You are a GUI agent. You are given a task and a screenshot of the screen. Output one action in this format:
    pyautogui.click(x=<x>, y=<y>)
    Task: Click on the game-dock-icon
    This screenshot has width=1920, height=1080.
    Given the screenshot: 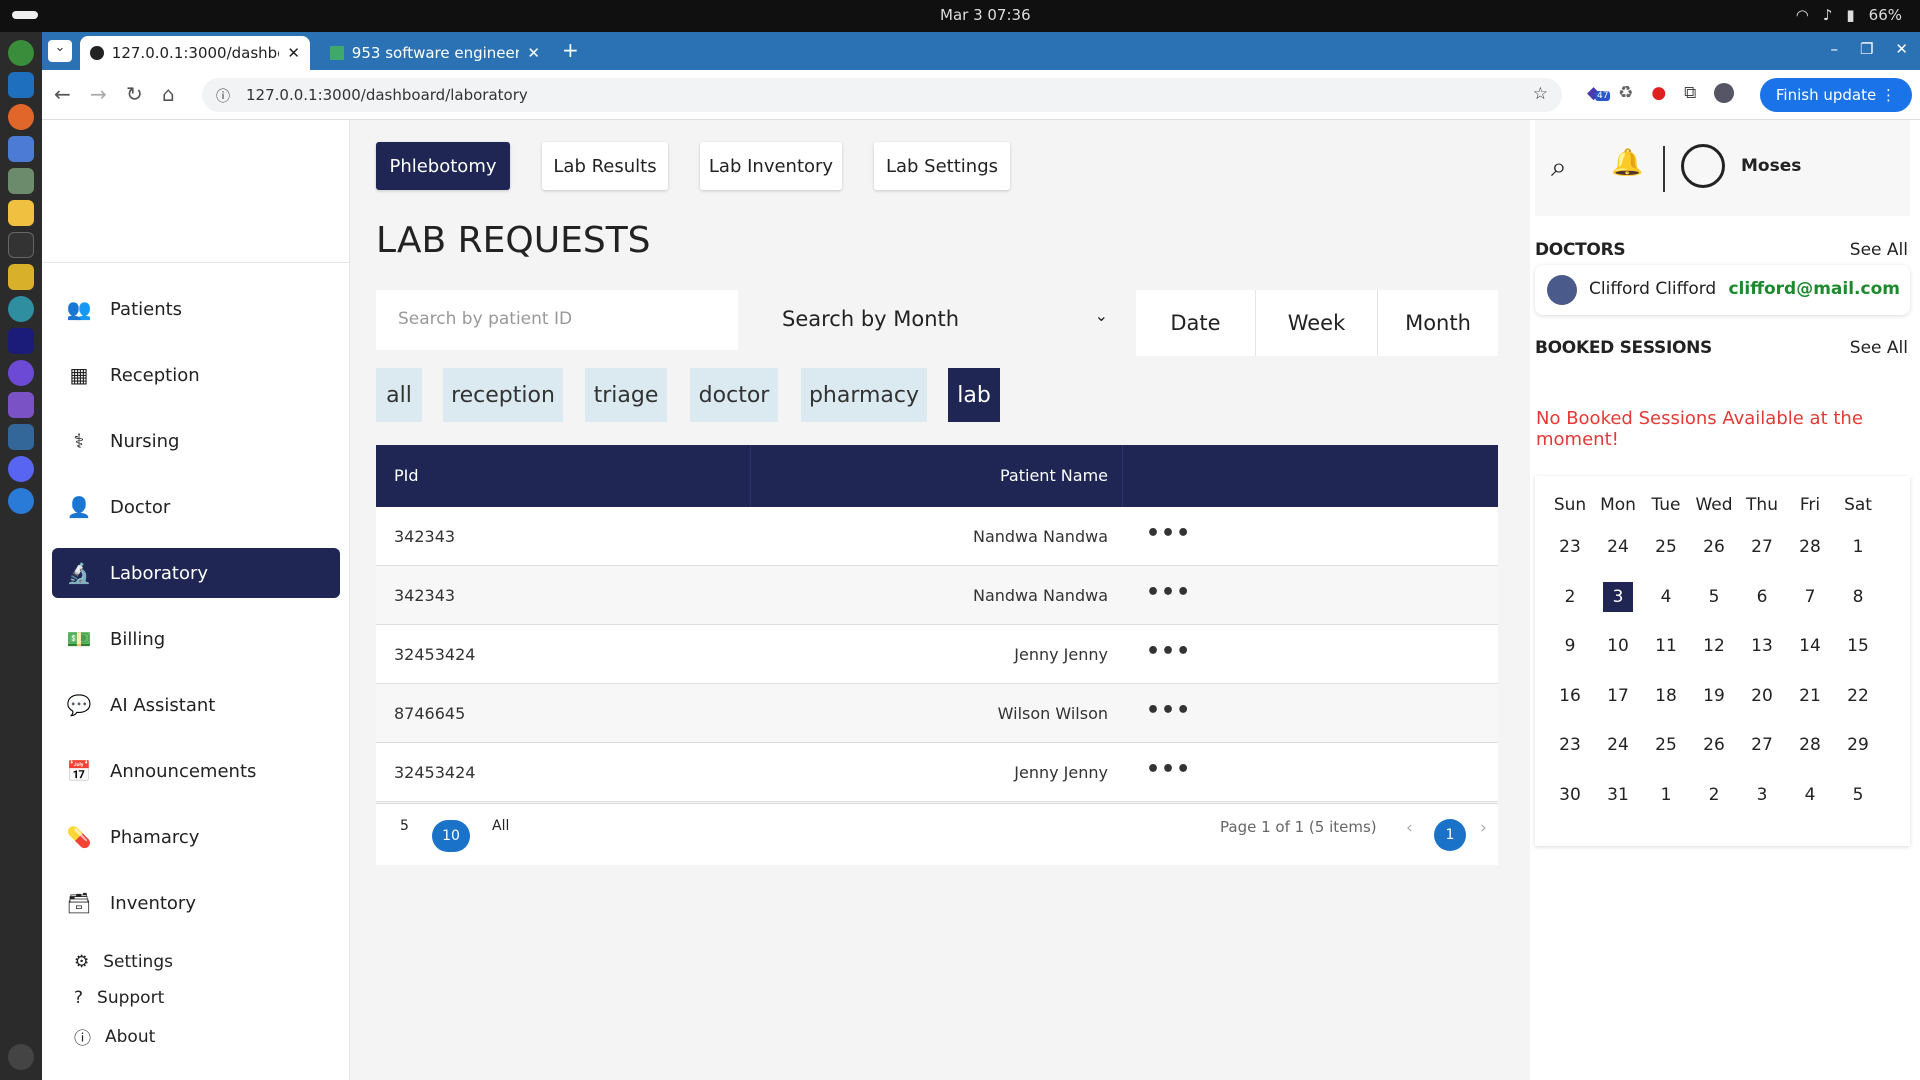 What is the action you would take?
    pyautogui.click(x=21, y=277)
    